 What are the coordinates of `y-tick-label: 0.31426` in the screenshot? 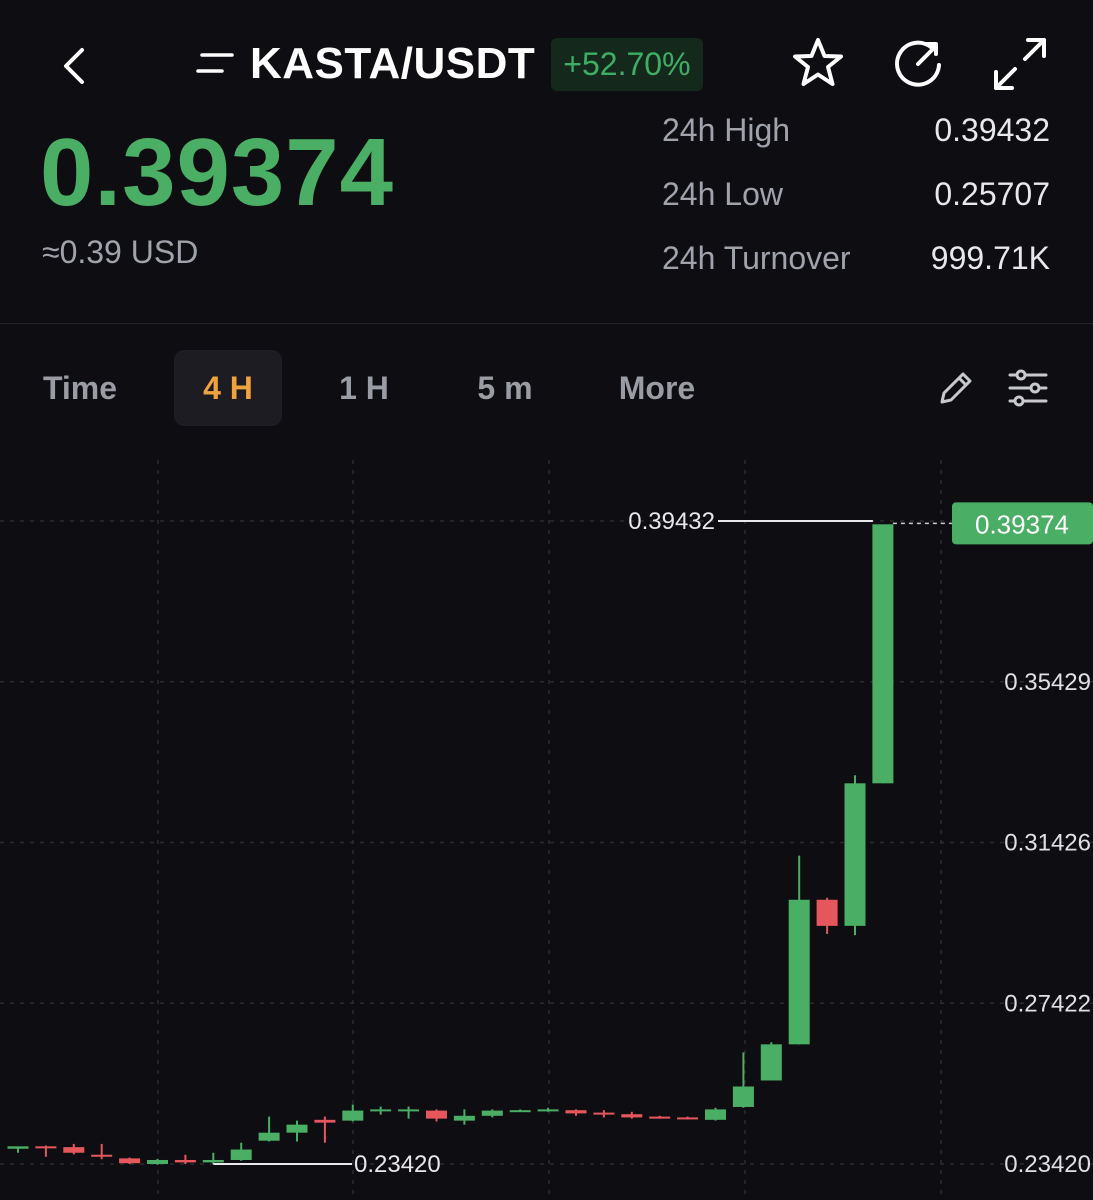 It's located at (1047, 843).